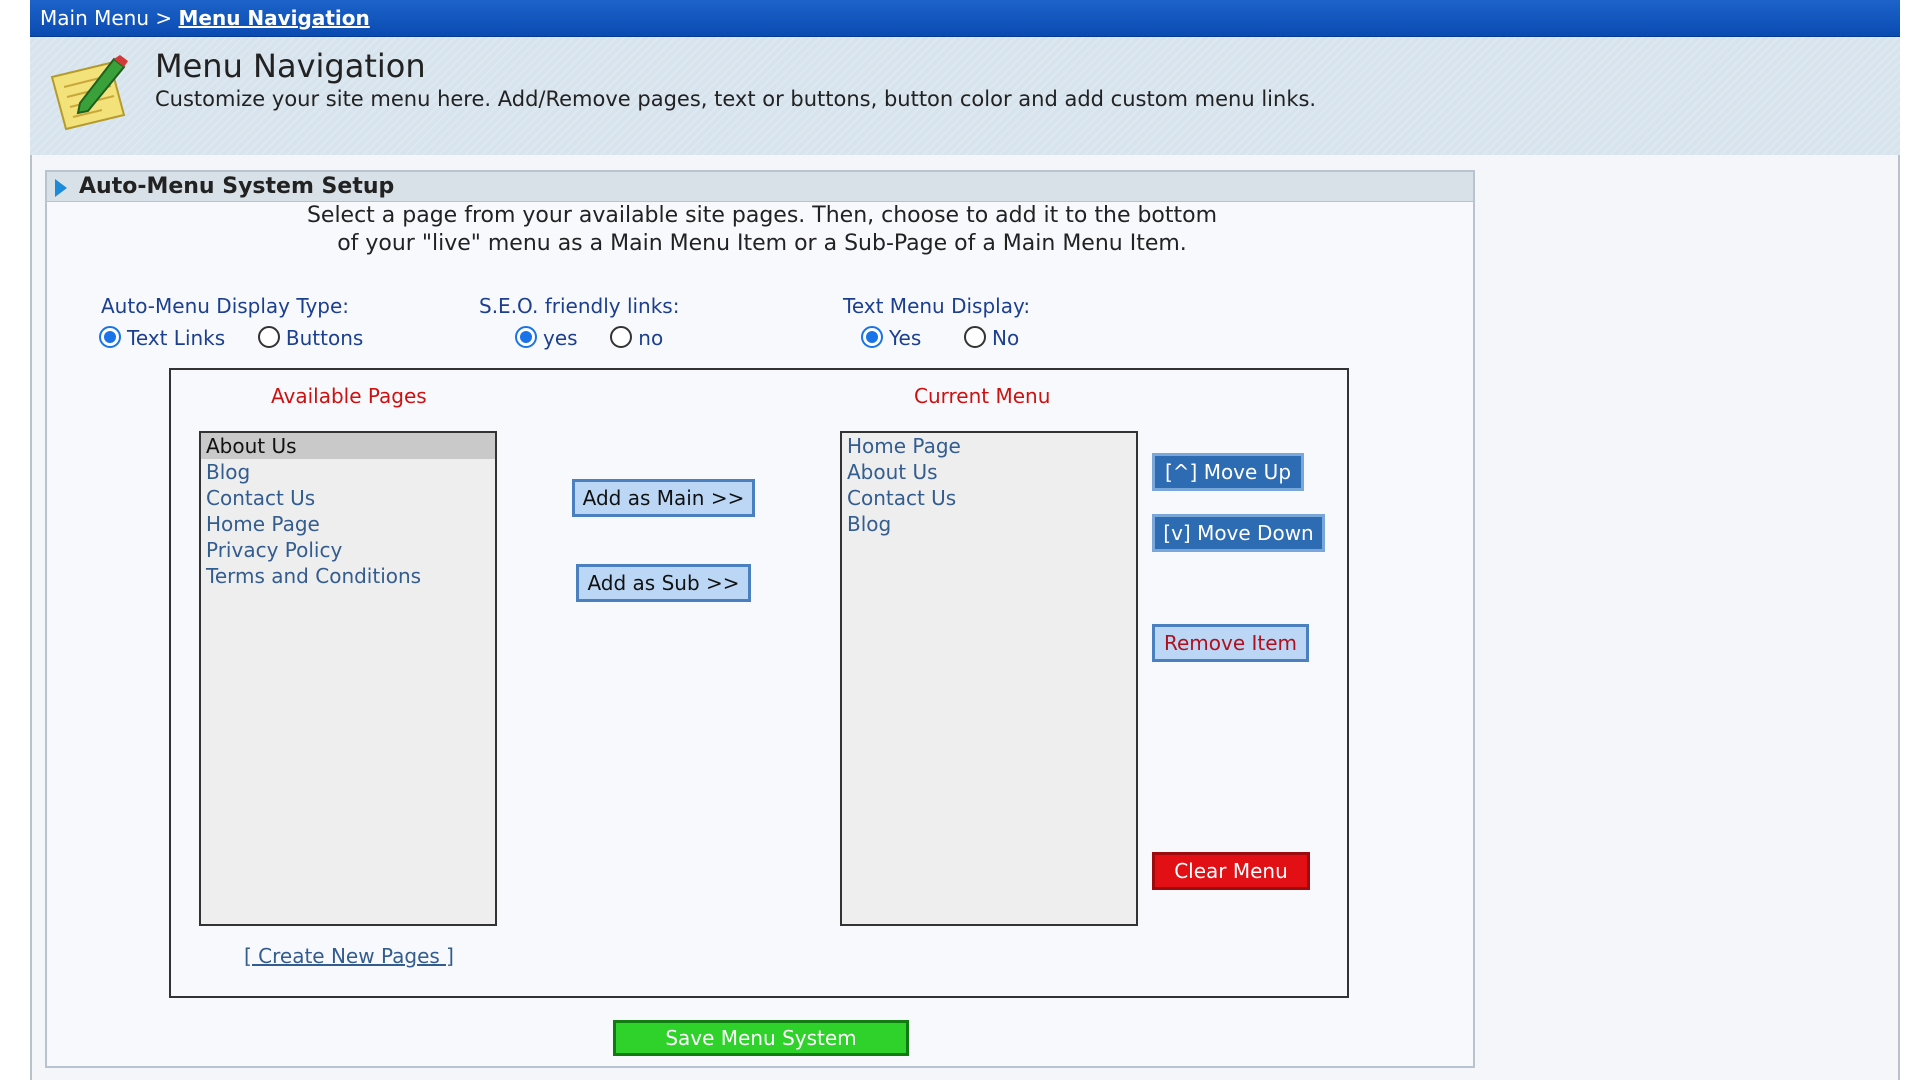  Describe the element at coordinates (1231, 871) in the screenshot. I see `clear-menu-button: Clear Menu` at that location.